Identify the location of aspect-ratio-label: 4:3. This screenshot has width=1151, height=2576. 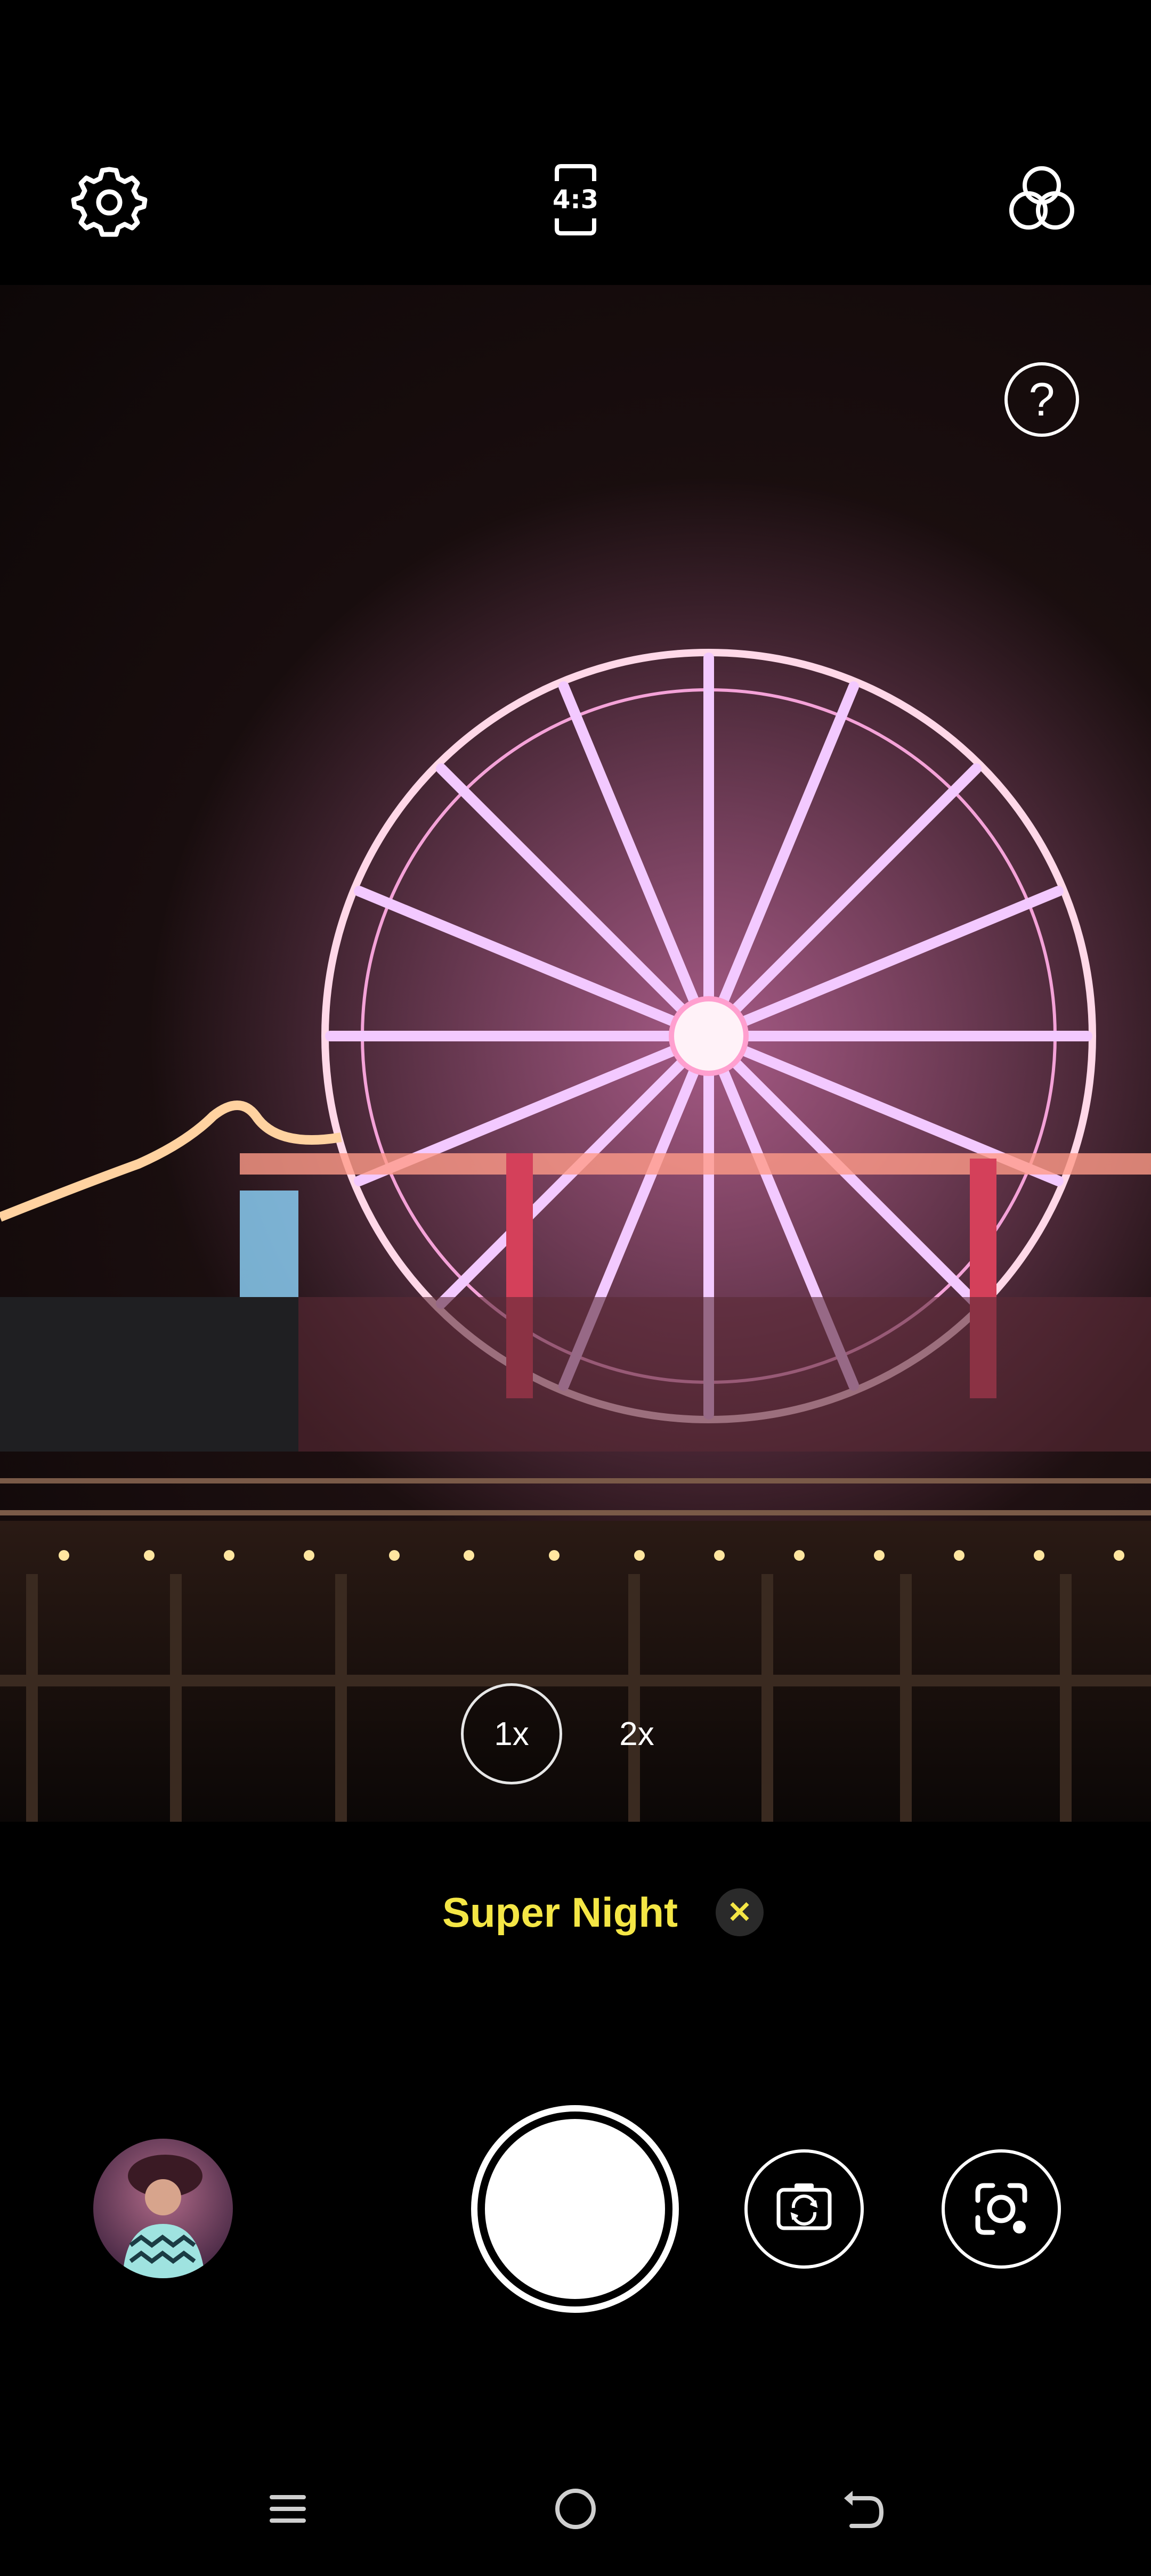
(575, 200).